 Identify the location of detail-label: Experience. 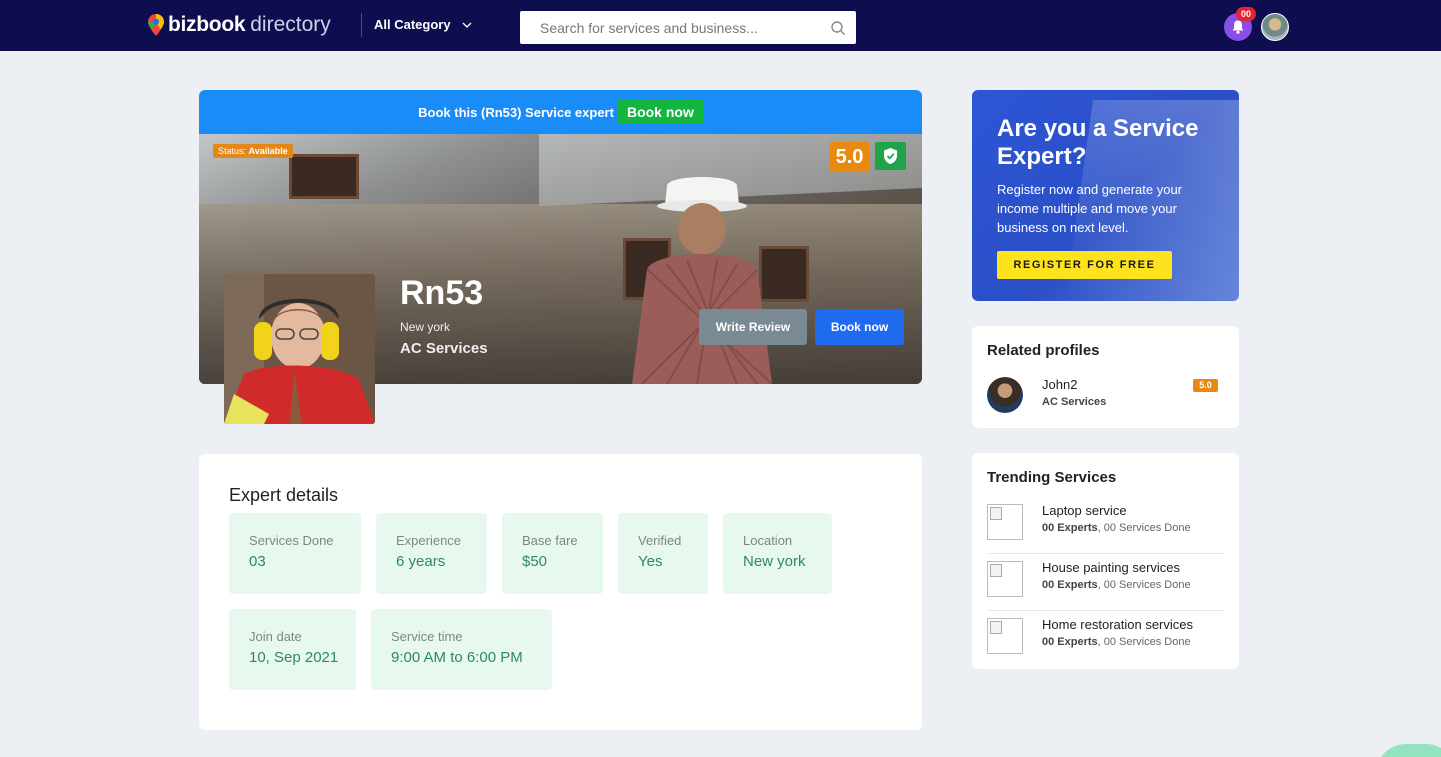
(429, 540).